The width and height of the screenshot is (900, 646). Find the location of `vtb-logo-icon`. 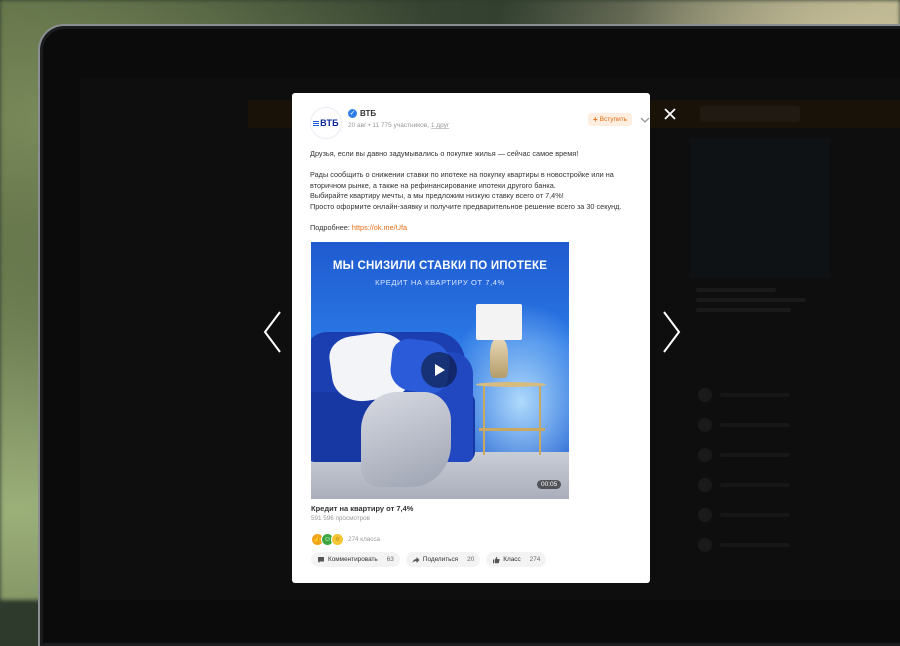

vtb-logo-icon is located at coordinates (316, 123).